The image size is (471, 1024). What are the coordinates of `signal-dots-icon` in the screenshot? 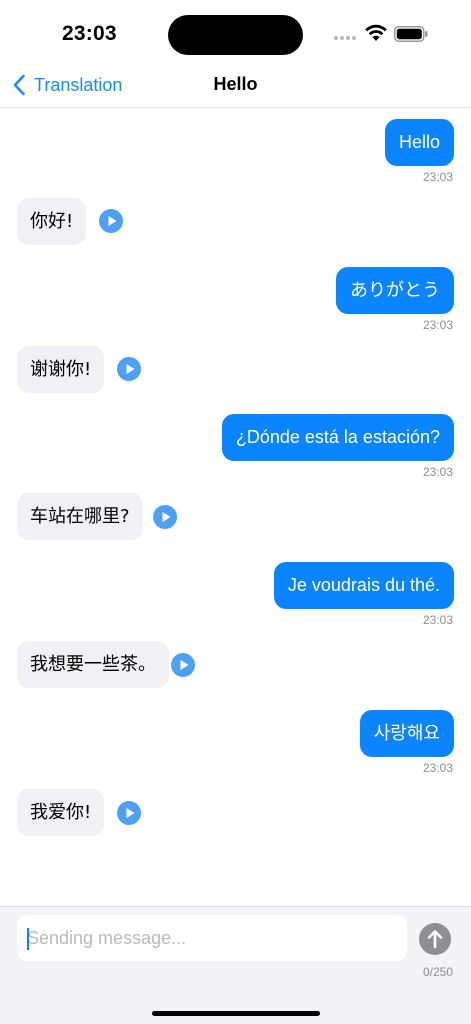 It's located at (345, 38).